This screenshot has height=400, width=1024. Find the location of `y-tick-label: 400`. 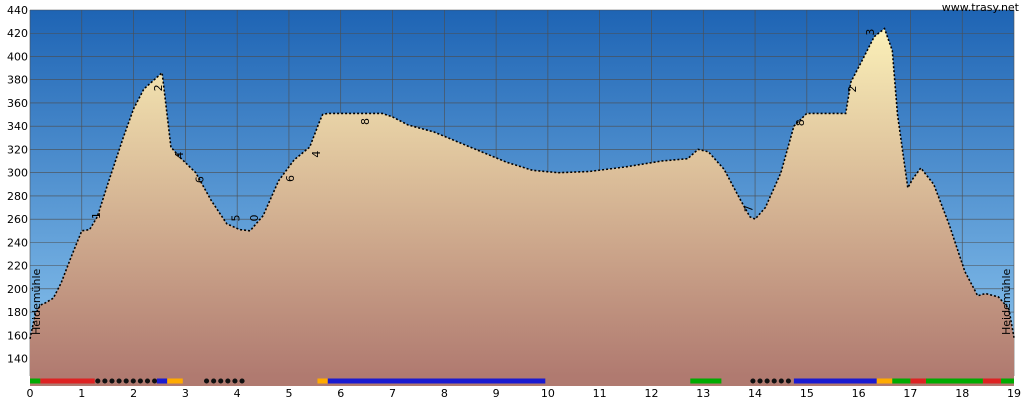

y-tick-label: 400 is located at coordinates (17, 56).